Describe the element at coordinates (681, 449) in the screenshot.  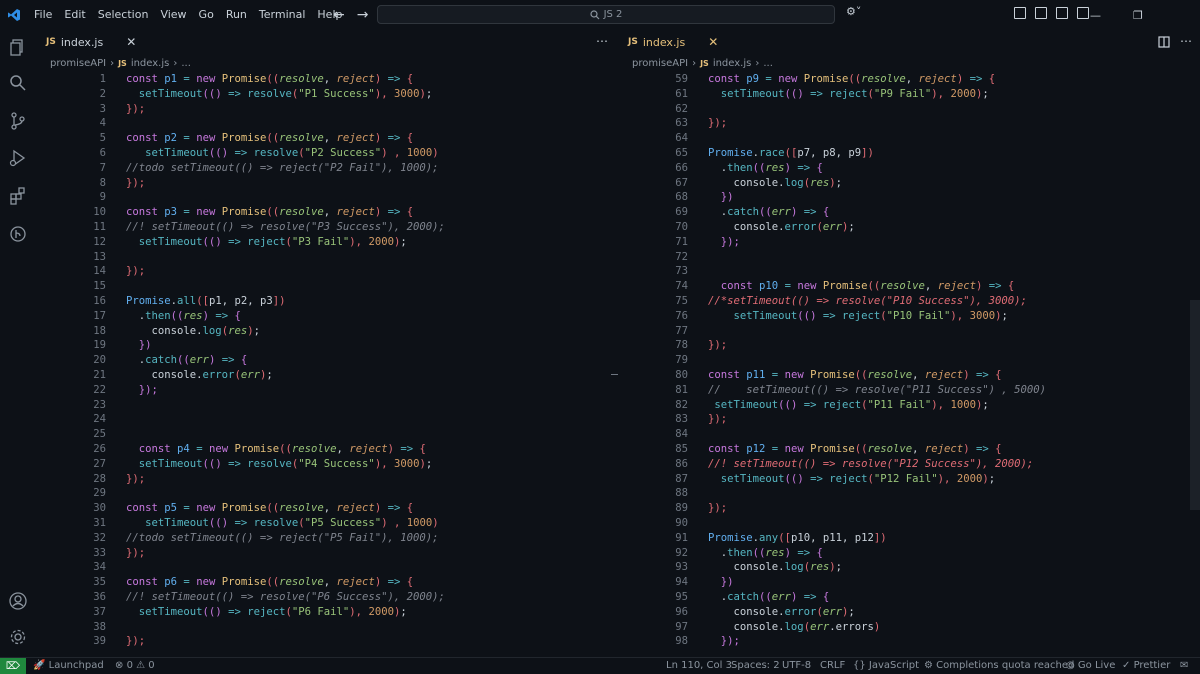
I see `line-number: 85` at that location.